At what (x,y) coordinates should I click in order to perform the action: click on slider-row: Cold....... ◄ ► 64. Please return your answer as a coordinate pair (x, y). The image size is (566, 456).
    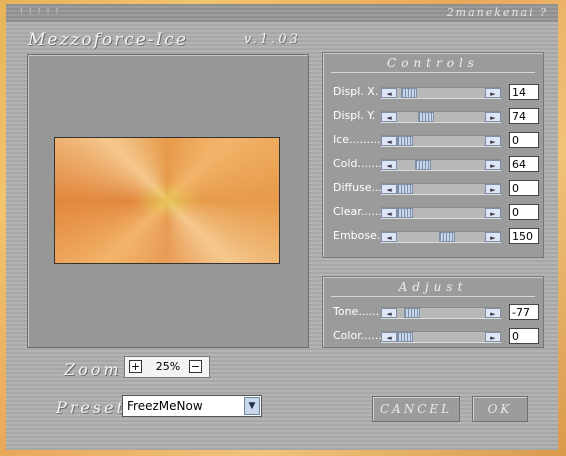
    Looking at the image, I should click on (433, 164).